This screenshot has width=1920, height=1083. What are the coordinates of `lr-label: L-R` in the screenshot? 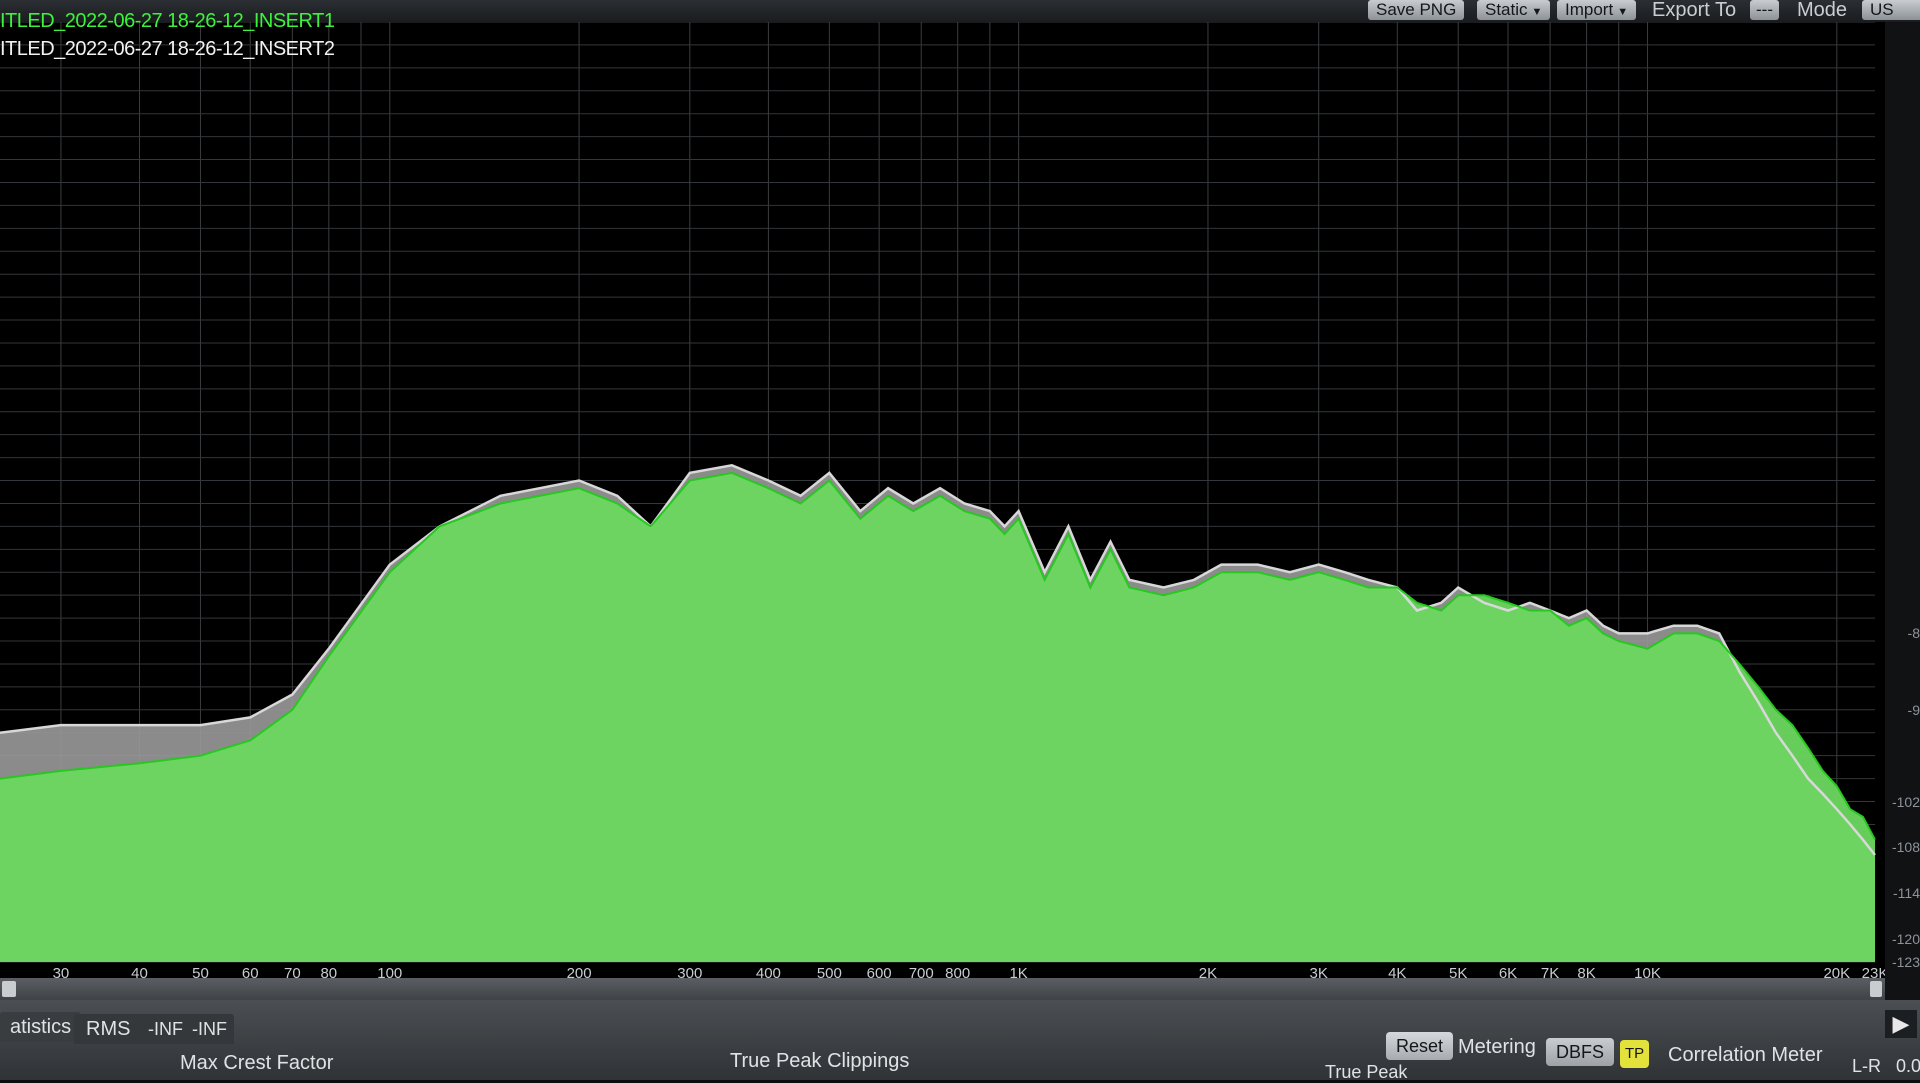 It's located at (1867, 1066).